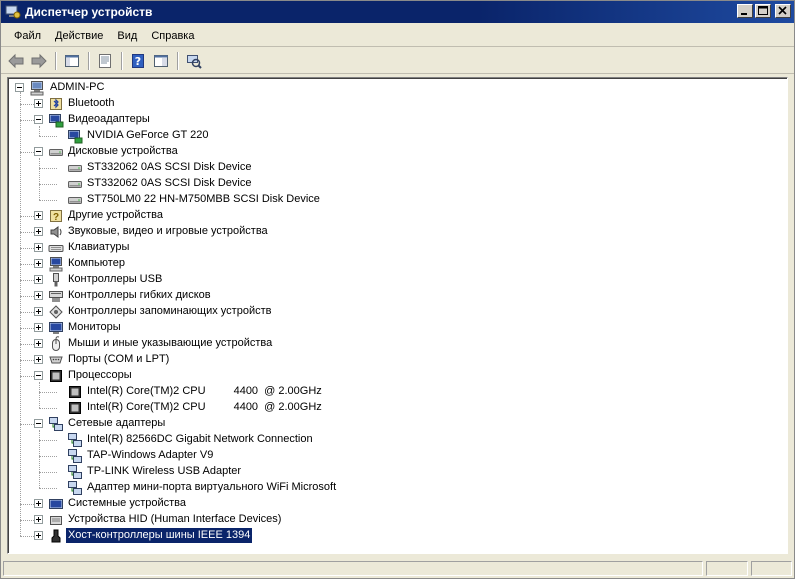 The height and width of the screenshot is (579, 795). I want to click on tree-node-label: Мыши и иные указывающие устройства, so click(170, 343).